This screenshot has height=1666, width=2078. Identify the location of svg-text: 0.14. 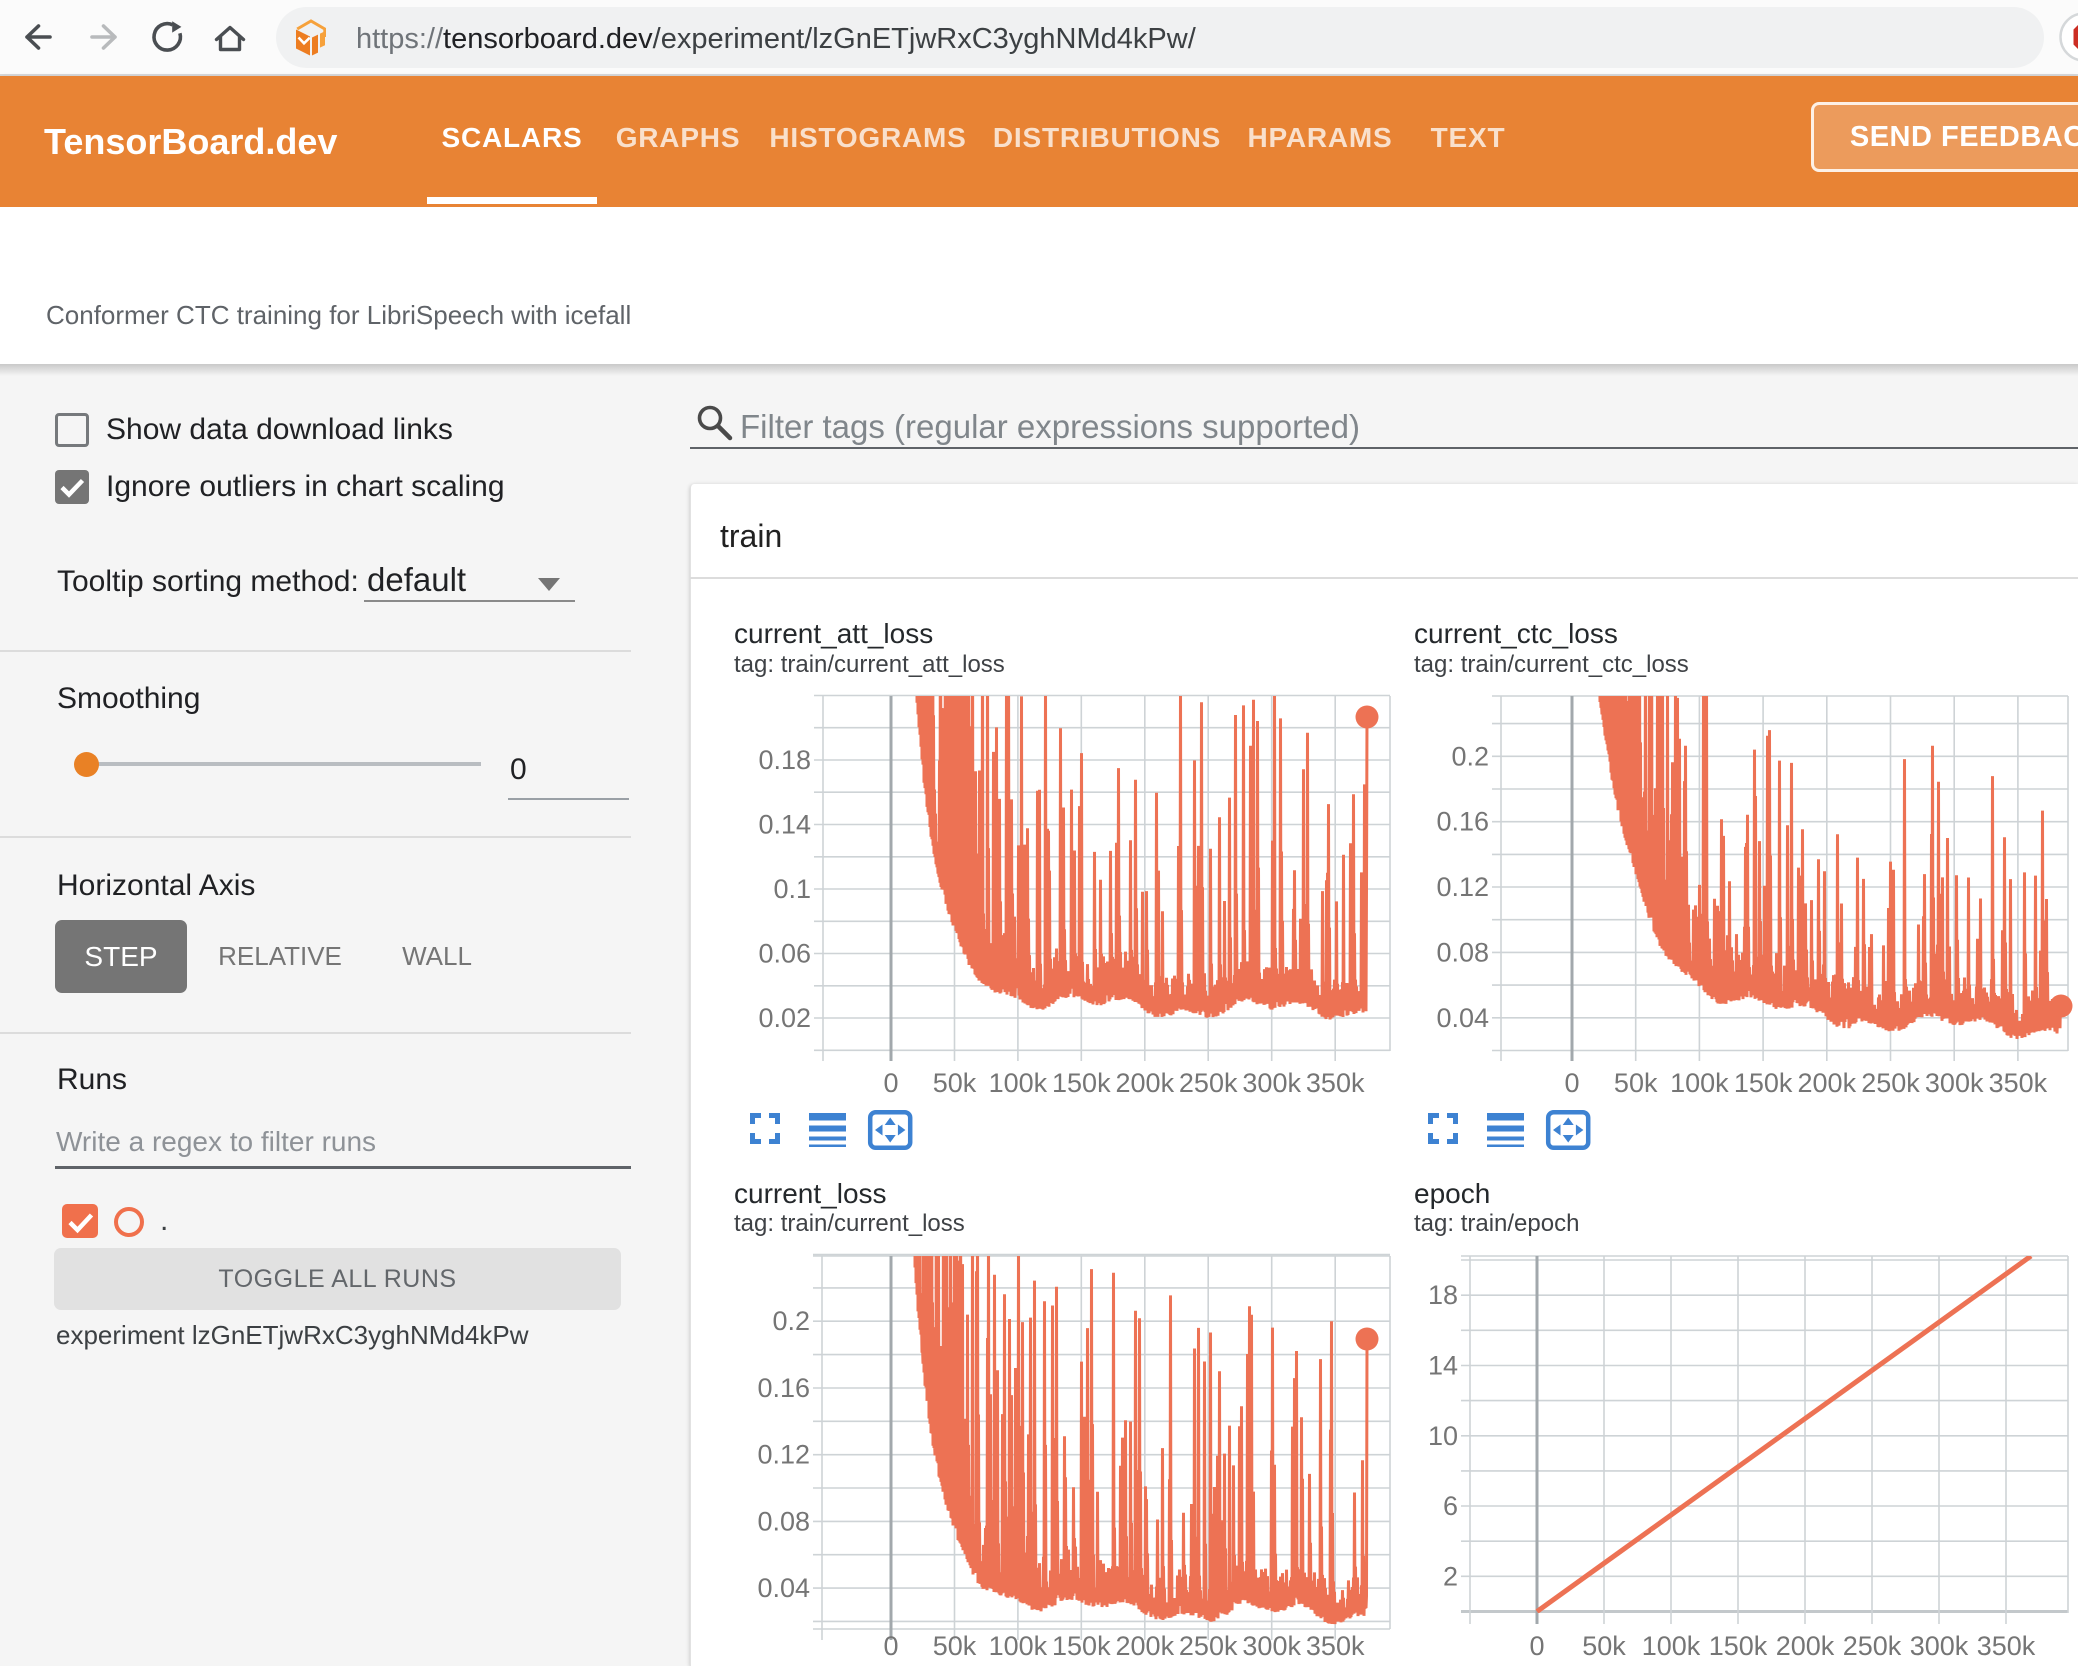
(784, 825).